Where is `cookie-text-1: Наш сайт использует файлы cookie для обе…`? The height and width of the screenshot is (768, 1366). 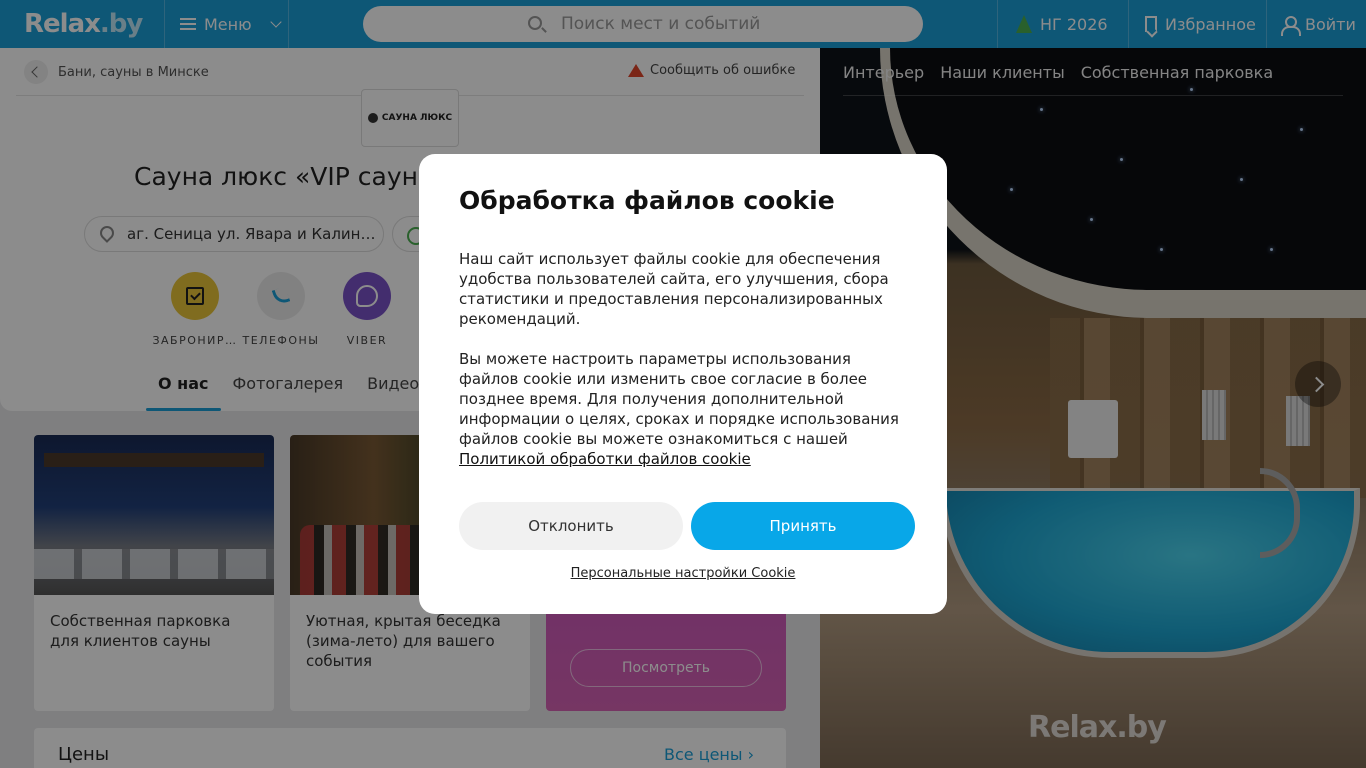 cookie-text-1: Наш сайт использует файлы cookie для обе… is located at coordinates (674, 289).